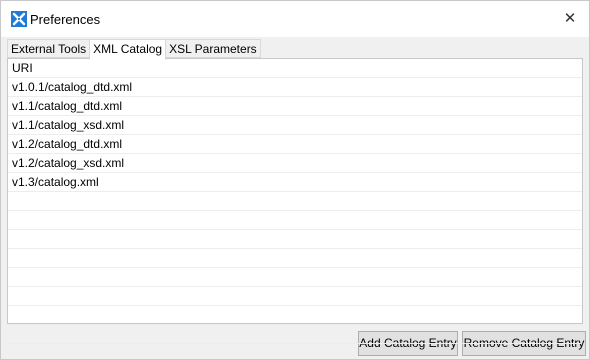 Image resolution: width=590 pixels, height=360 pixels. What do you see at coordinates (295, 125) in the screenshot?
I see `catalog-entry: v1.1/catalog_xsd.xml` at bounding box center [295, 125].